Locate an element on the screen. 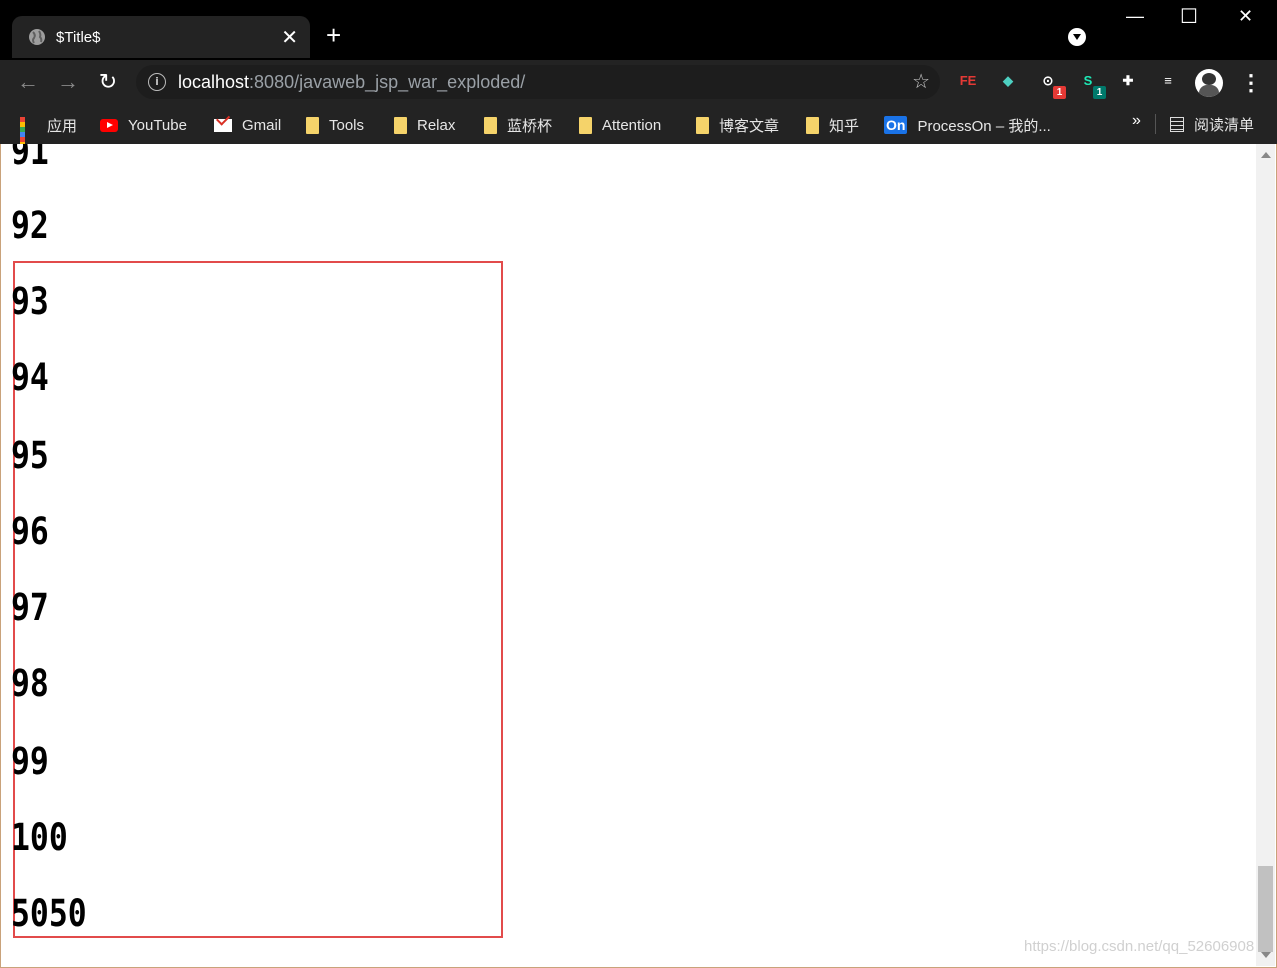  watermark: https://blog.csdn.net/qq_52606908 is located at coordinates (1139, 946).